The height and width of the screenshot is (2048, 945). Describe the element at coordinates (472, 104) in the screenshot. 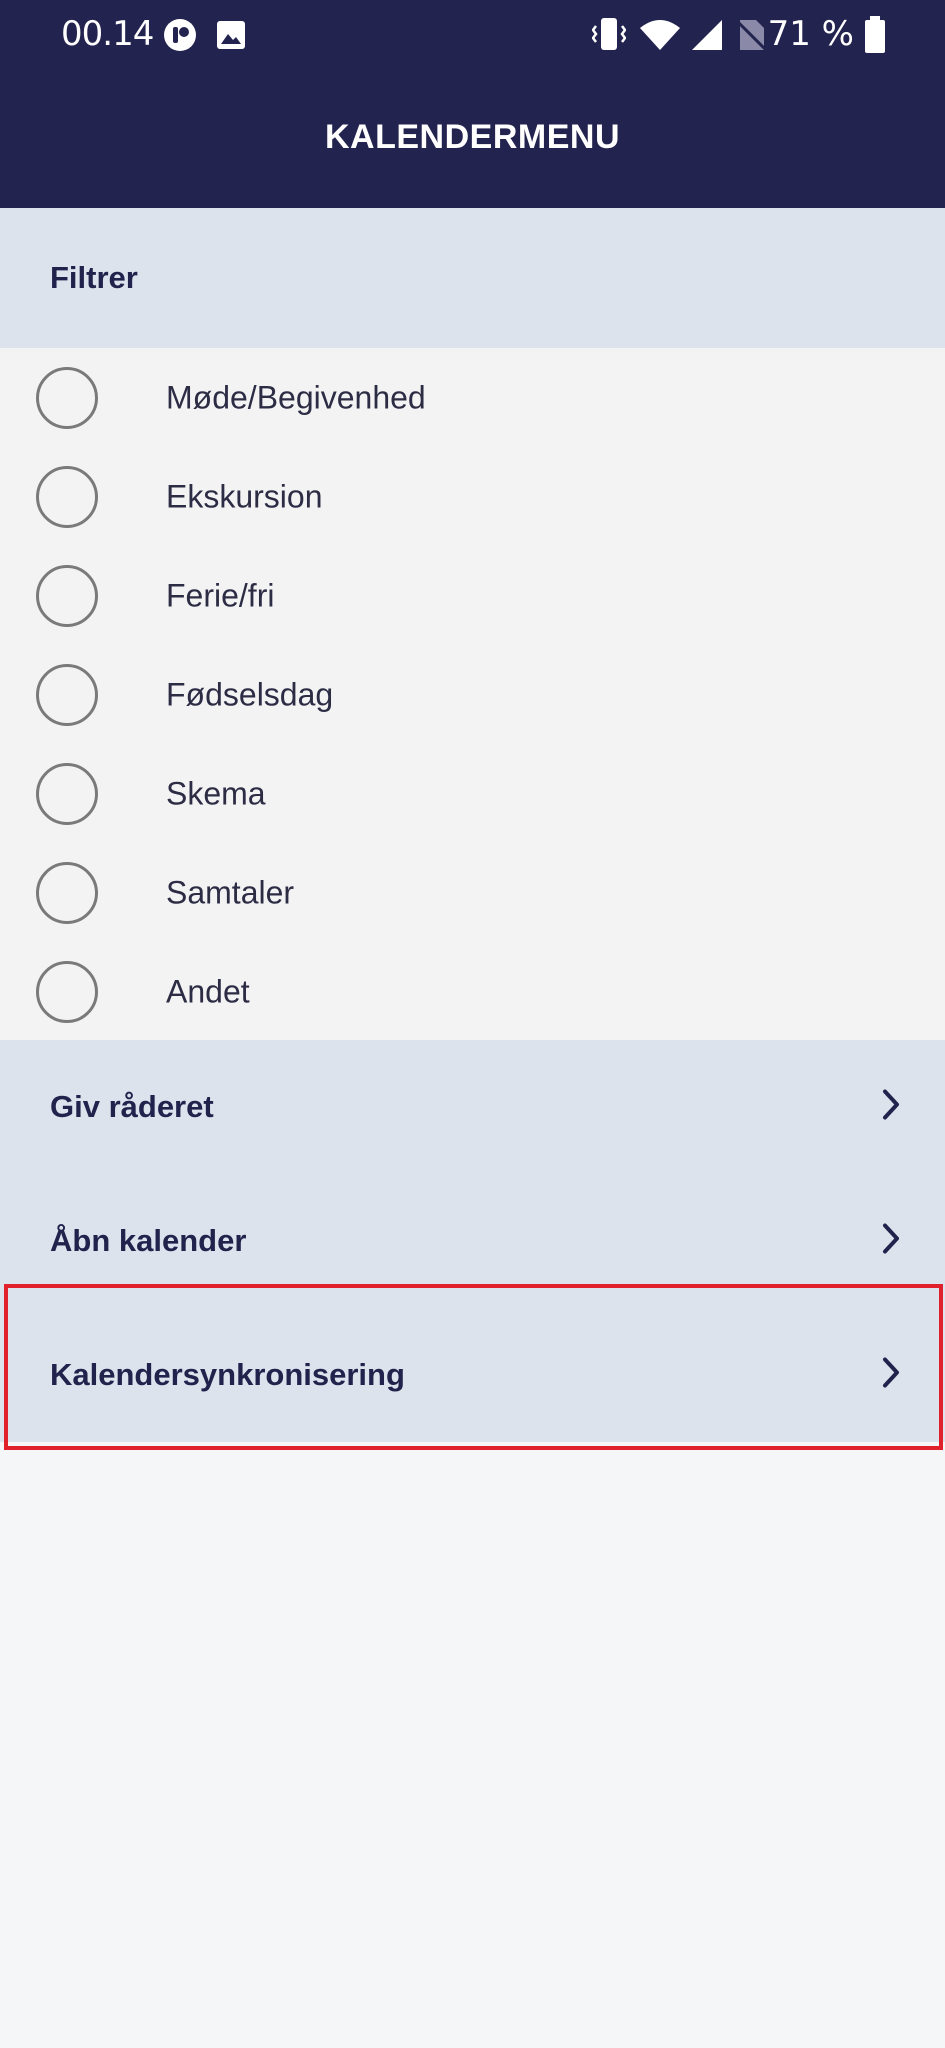

I see `app-bar: 00.14 71 % KALENDERMENU` at that location.